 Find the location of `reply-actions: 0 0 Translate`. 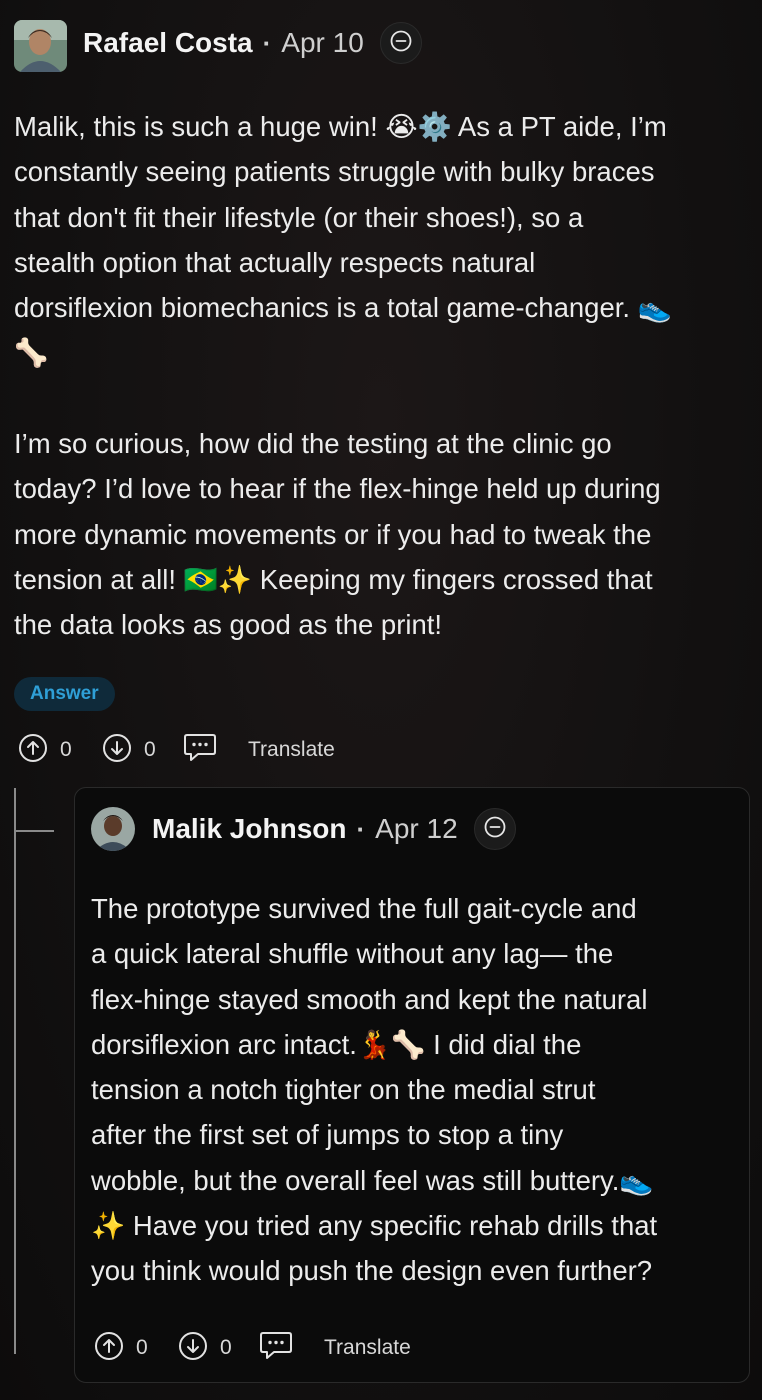

reply-actions: 0 0 Translate is located at coordinates (252, 1348).